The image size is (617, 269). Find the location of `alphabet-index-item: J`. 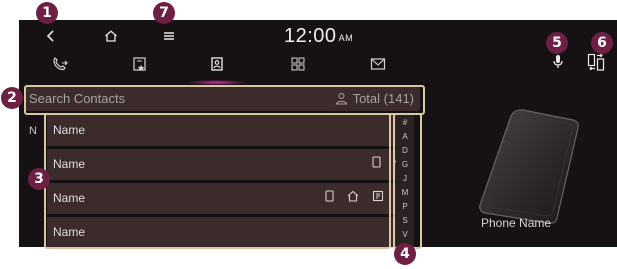

alphabet-index-item: J is located at coordinates (405, 179).